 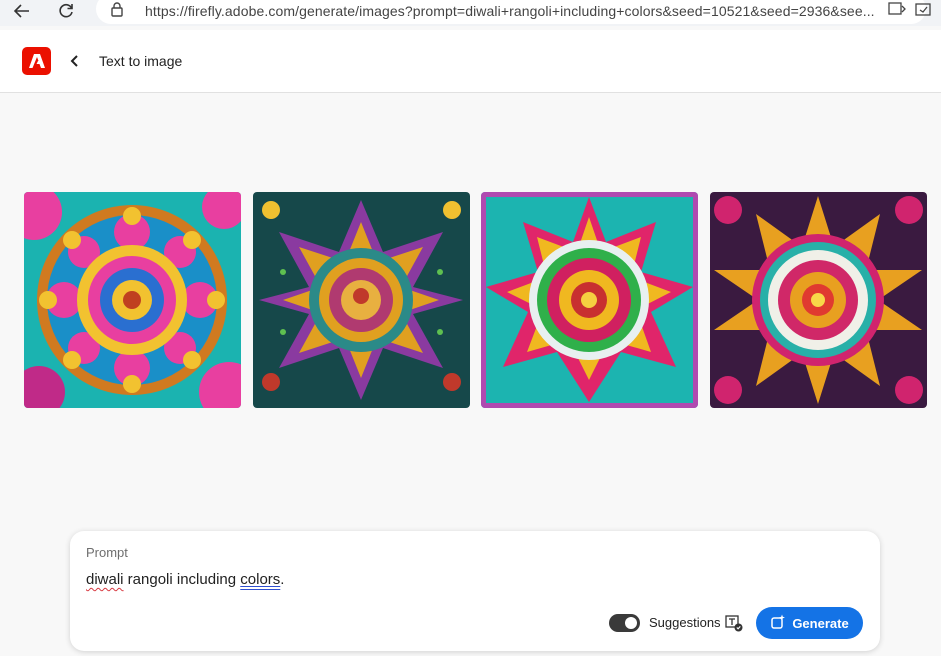 What do you see at coordinates (117, 11) in the screenshot?
I see `lock-icon` at bounding box center [117, 11].